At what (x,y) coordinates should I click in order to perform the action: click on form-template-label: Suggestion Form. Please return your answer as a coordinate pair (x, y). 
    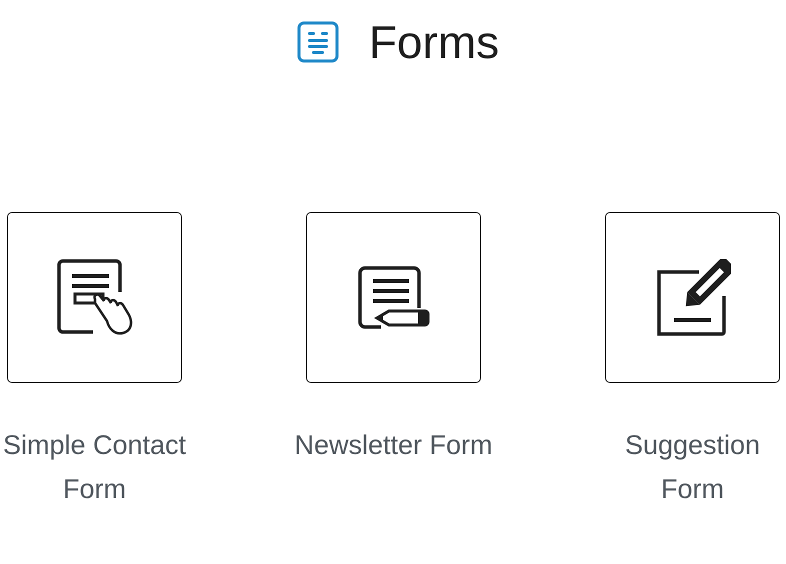
    Looking at the image, I should click on (693, 467).